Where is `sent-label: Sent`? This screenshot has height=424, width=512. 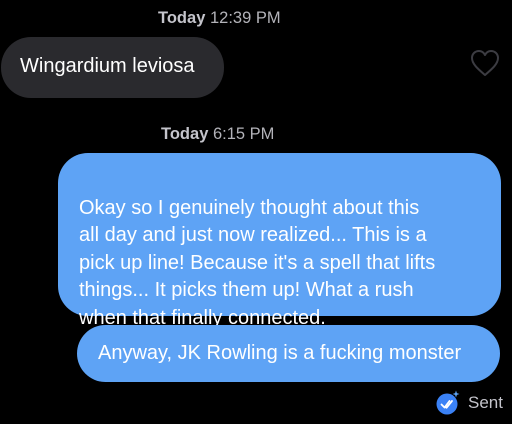 sent-label: Sent is located at coordinates (485, 402).